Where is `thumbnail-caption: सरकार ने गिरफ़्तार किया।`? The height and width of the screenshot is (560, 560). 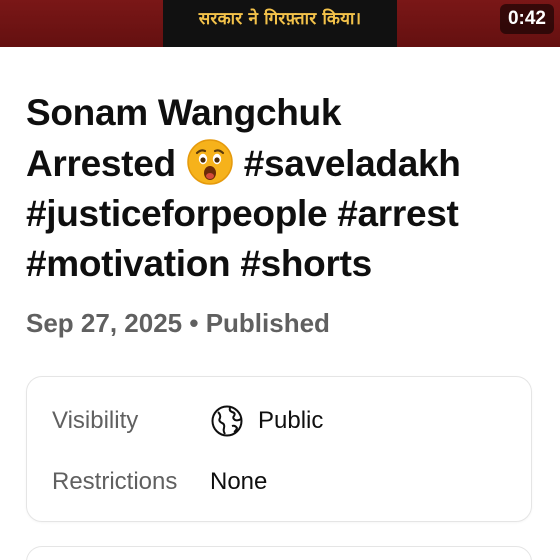 thumbnail-caption: सरकार ने गिरफ़्तार किया। is located at coordinates (280, 19).